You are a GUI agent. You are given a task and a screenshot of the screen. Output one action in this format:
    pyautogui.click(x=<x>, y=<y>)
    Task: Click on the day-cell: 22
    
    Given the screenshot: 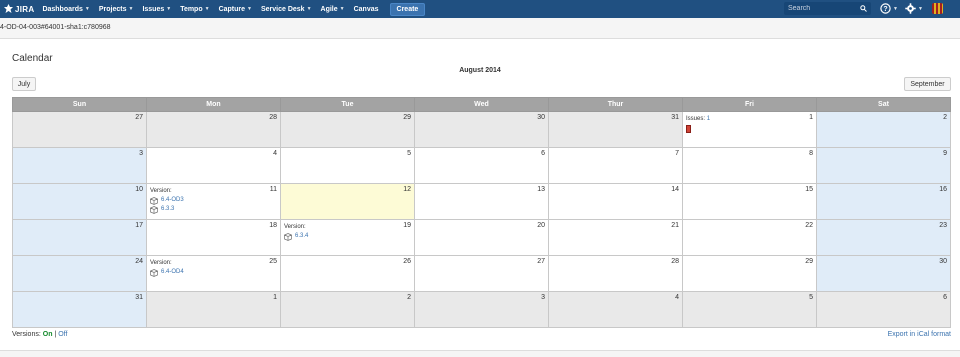 What is the action you would take?
    pyautogui.click(x=749, y=237)
    